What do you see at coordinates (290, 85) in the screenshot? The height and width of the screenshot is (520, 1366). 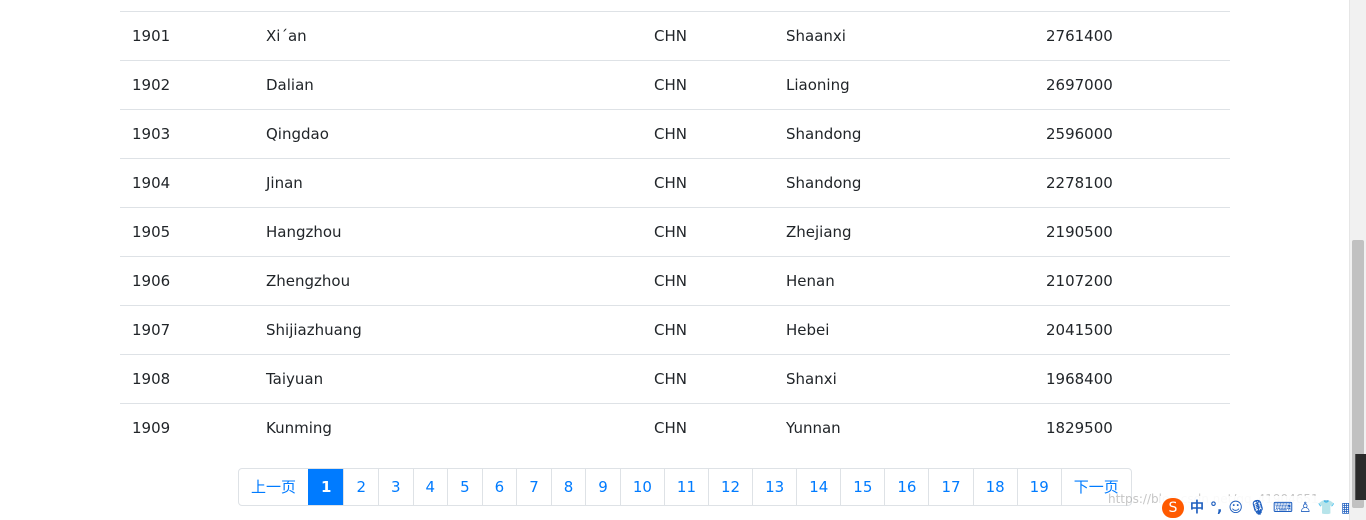 I see `cell-name: Dalian` at bounding box center [290, 85].